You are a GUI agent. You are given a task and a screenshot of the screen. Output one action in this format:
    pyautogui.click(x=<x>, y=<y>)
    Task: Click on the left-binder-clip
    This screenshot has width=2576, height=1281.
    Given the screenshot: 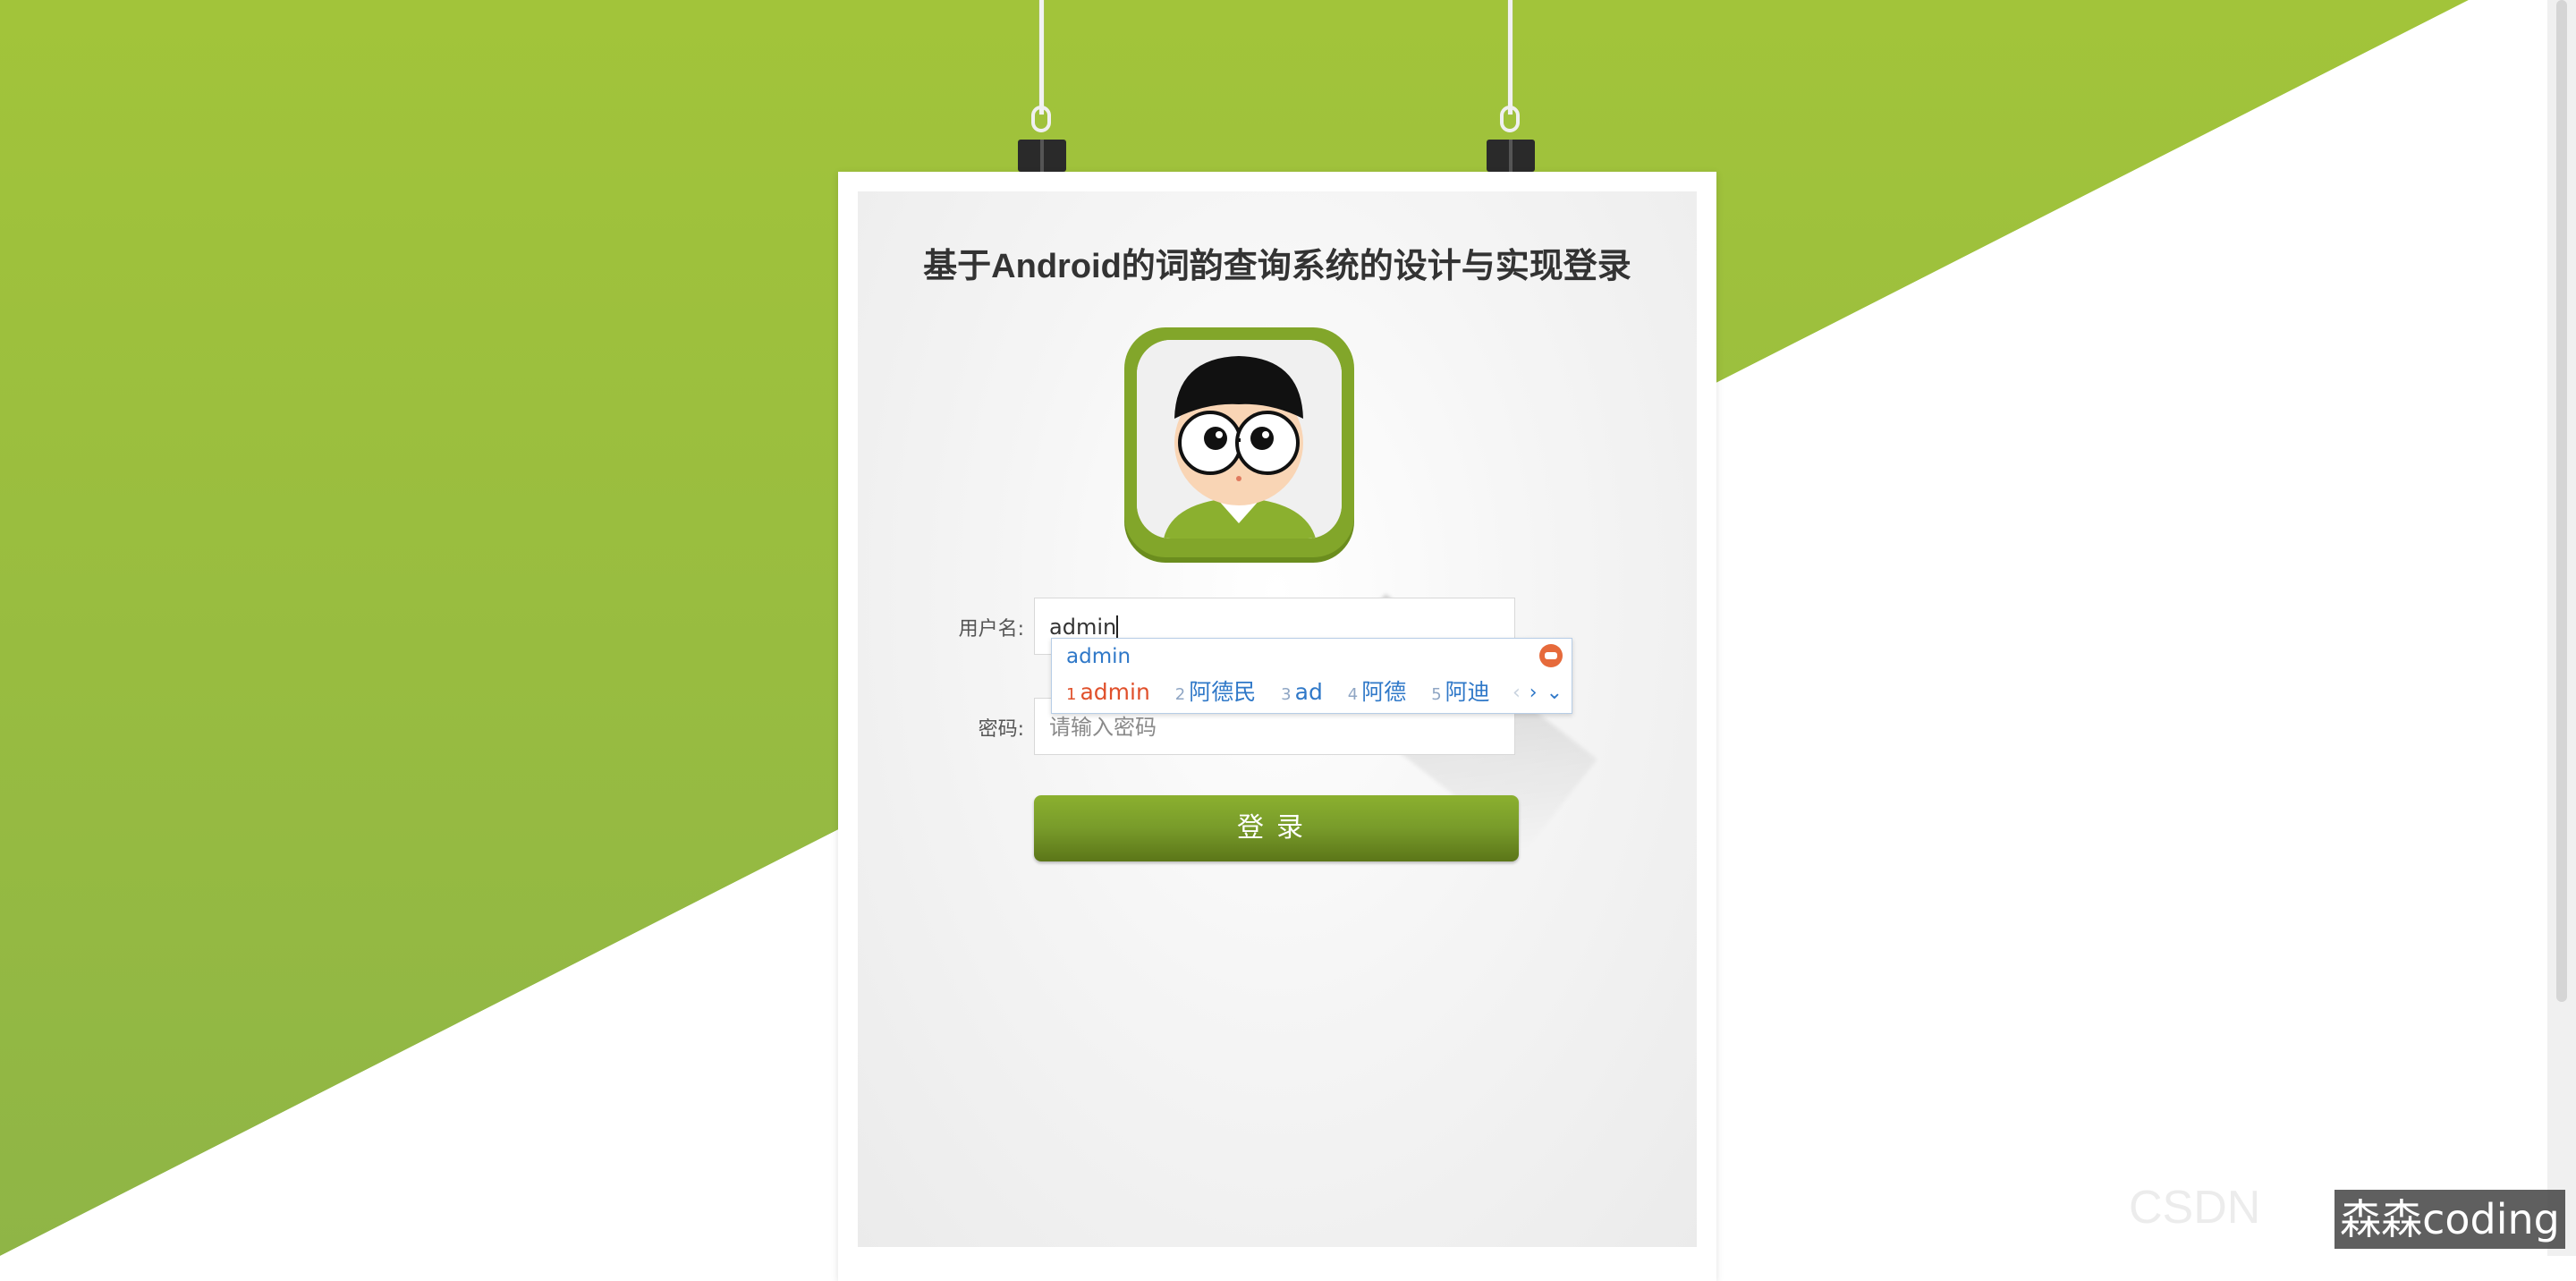 What is the action you would take?
    pyautogui.click(x=1042, y=156)
    